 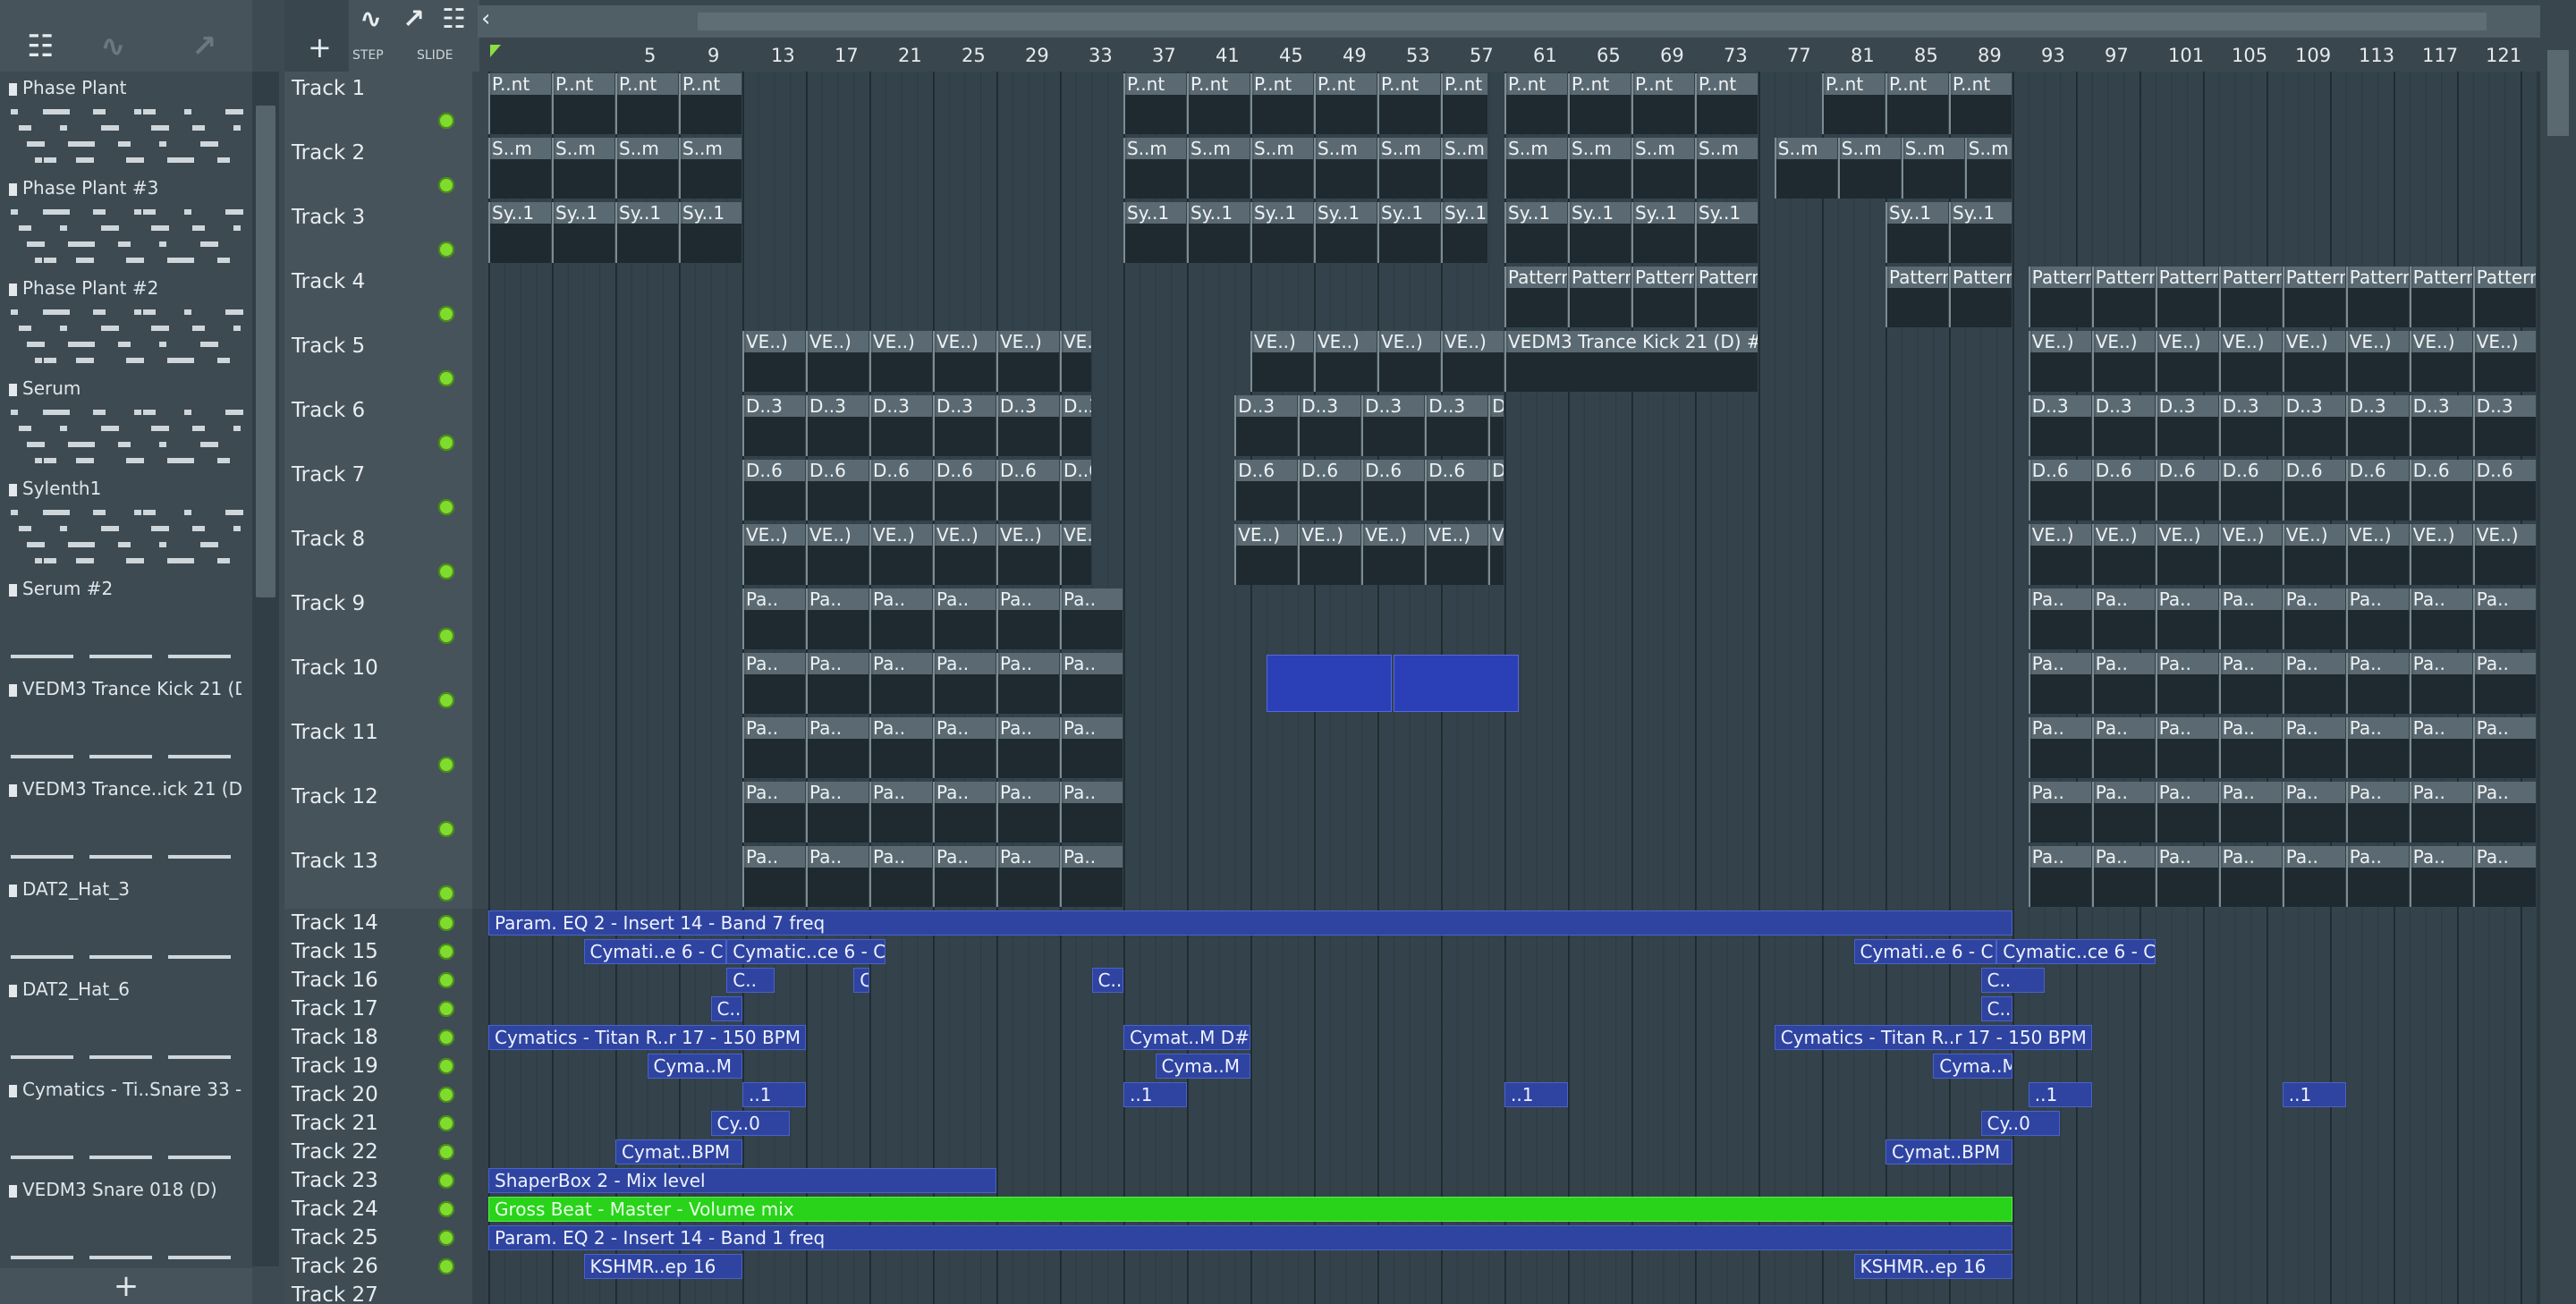 What do you see at coordinates (204, 47) in the screenshot?
I see `automation-icon: ↗` at bounding box center [204, 47].